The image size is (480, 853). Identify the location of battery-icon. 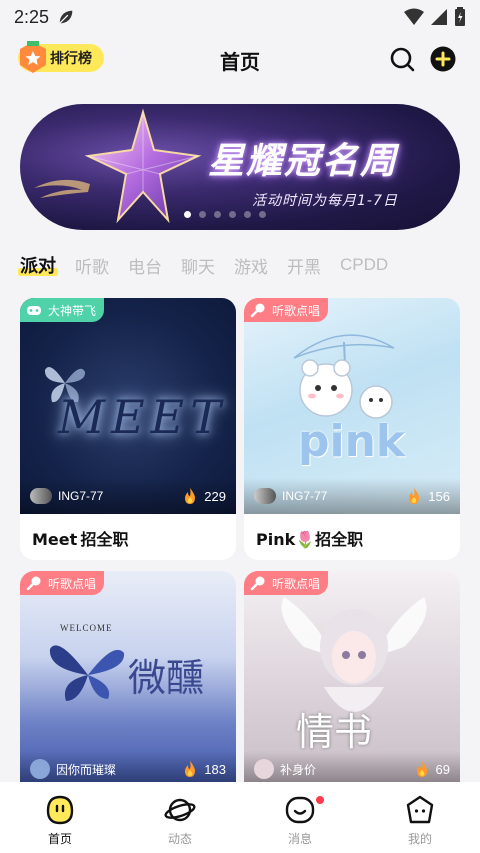
(460, 16).